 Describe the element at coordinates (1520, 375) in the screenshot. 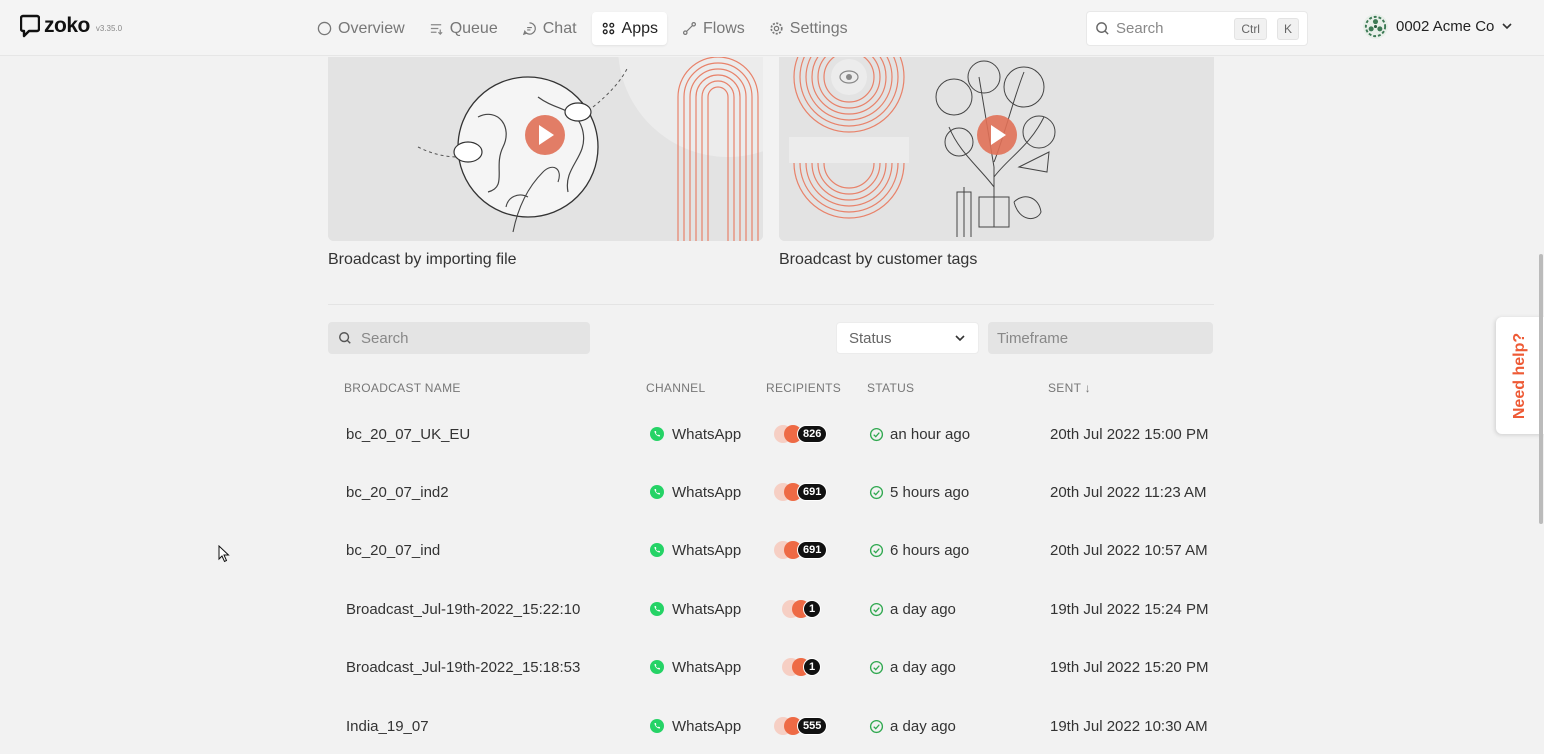

I see `need-help-tab: Need help?` at that location.